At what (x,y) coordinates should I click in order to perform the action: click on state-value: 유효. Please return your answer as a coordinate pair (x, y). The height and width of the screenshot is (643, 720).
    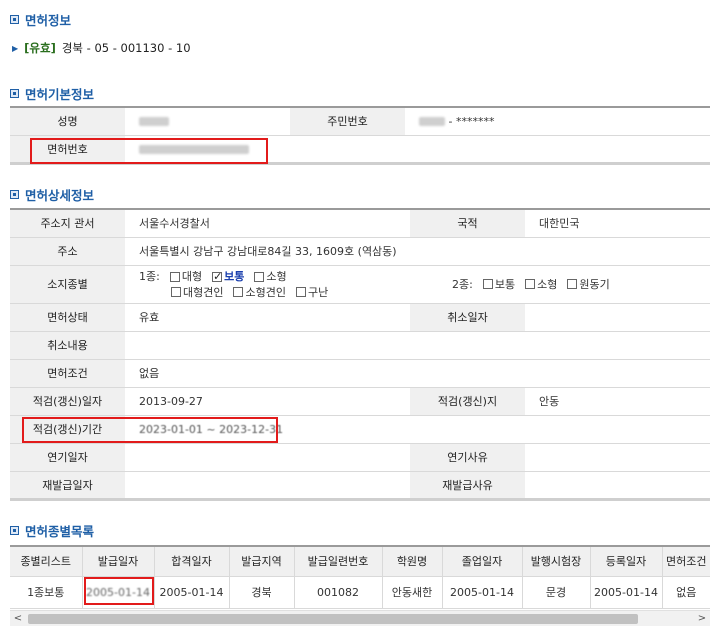
    Looking at the image, I should click on (267, 317).